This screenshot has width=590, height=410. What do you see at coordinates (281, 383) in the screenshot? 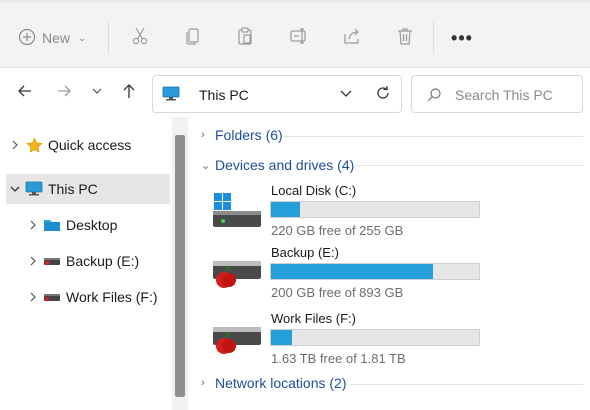
I see `group-header-label: Network locations (2)` at bounding box center [281, 383].